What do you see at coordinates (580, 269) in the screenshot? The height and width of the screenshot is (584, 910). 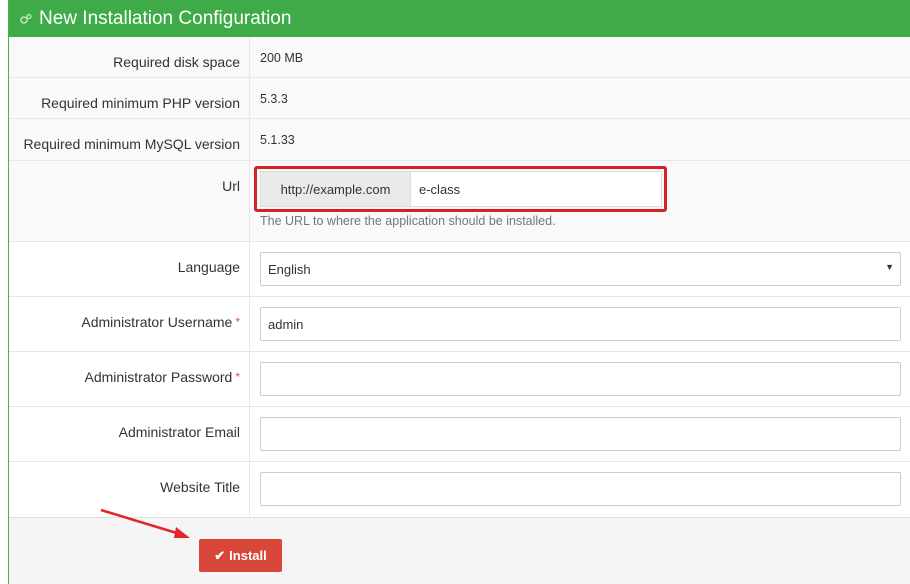 I see `language-select: English ▼` at bounding box center [580, 269].